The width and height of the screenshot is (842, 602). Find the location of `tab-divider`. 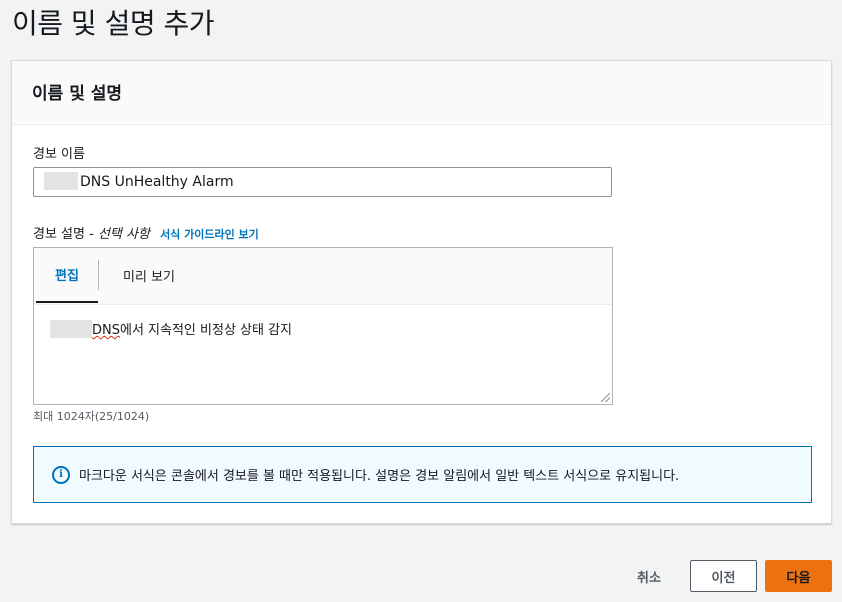

tab-divider is located at coordinates (98, 275).